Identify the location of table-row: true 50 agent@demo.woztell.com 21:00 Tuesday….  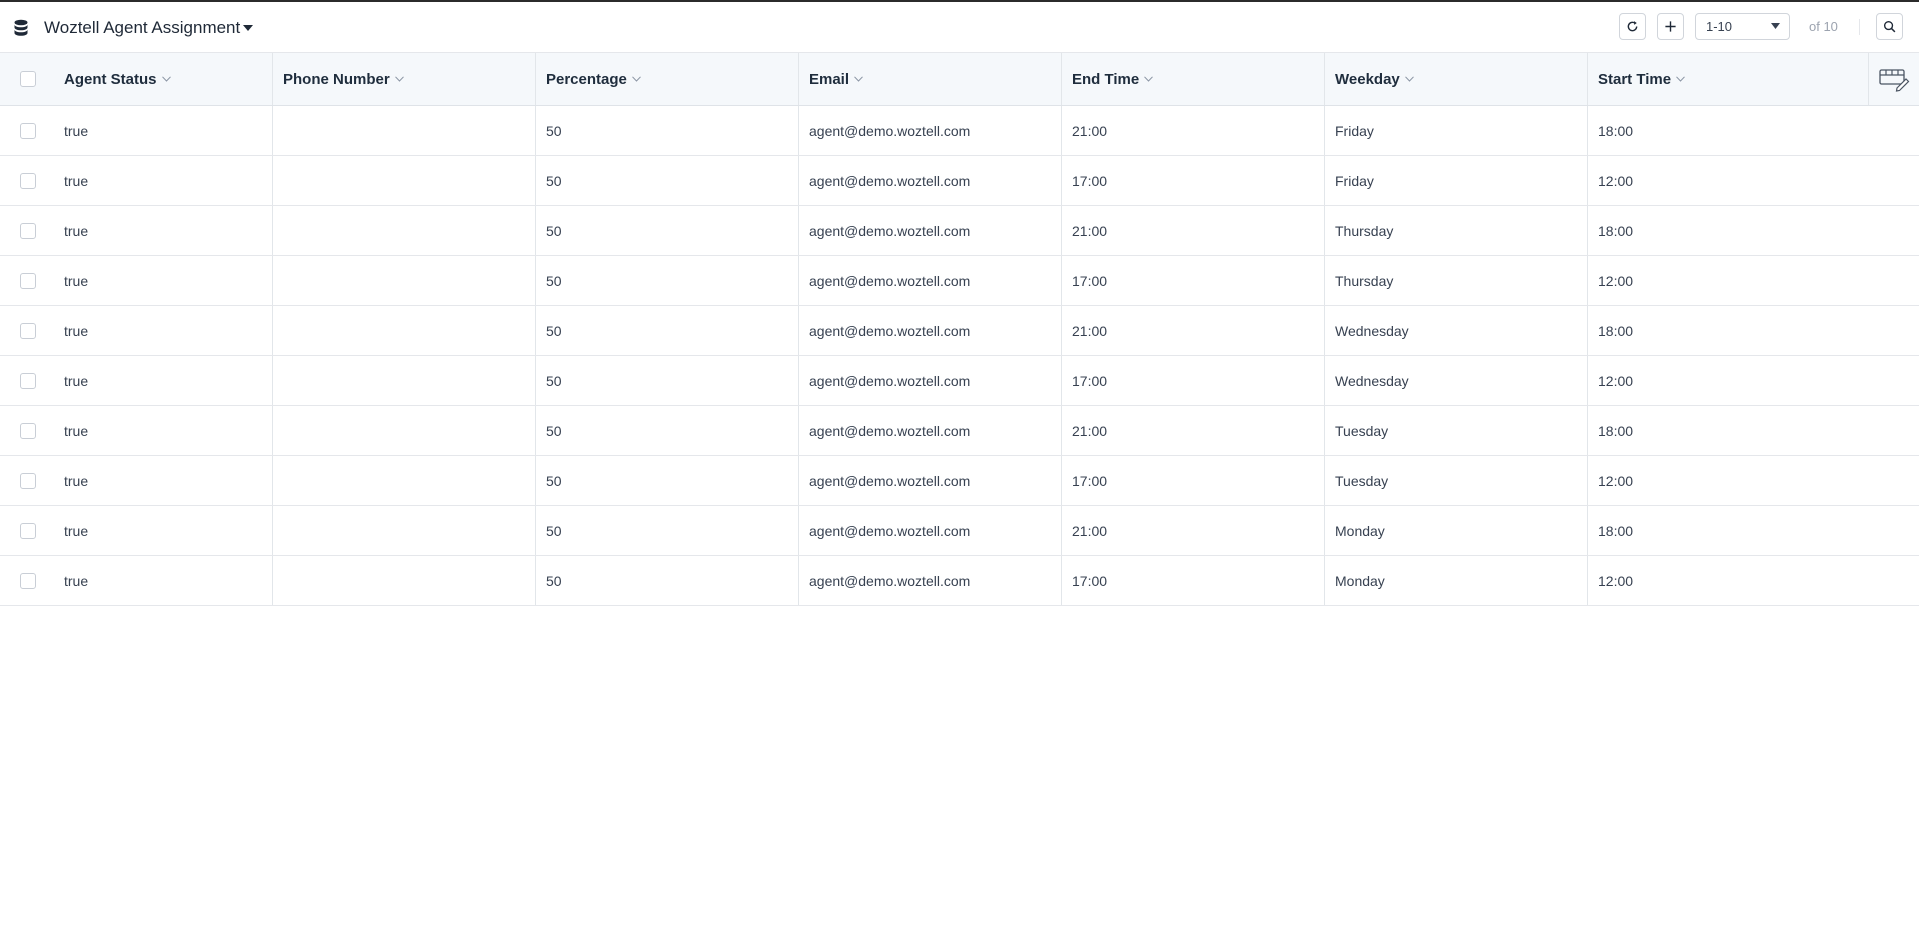
(959, 431).